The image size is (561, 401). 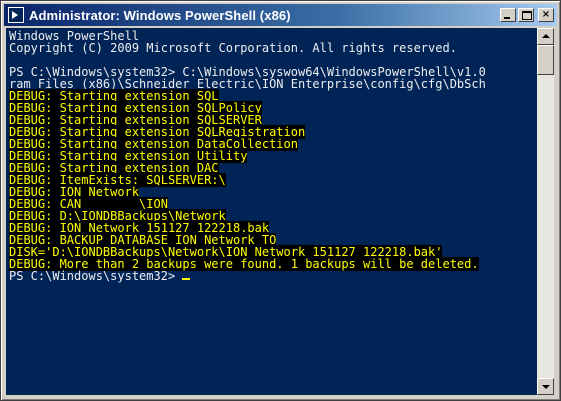 I want to click on close-button: ×, so click(x=546, y=15).